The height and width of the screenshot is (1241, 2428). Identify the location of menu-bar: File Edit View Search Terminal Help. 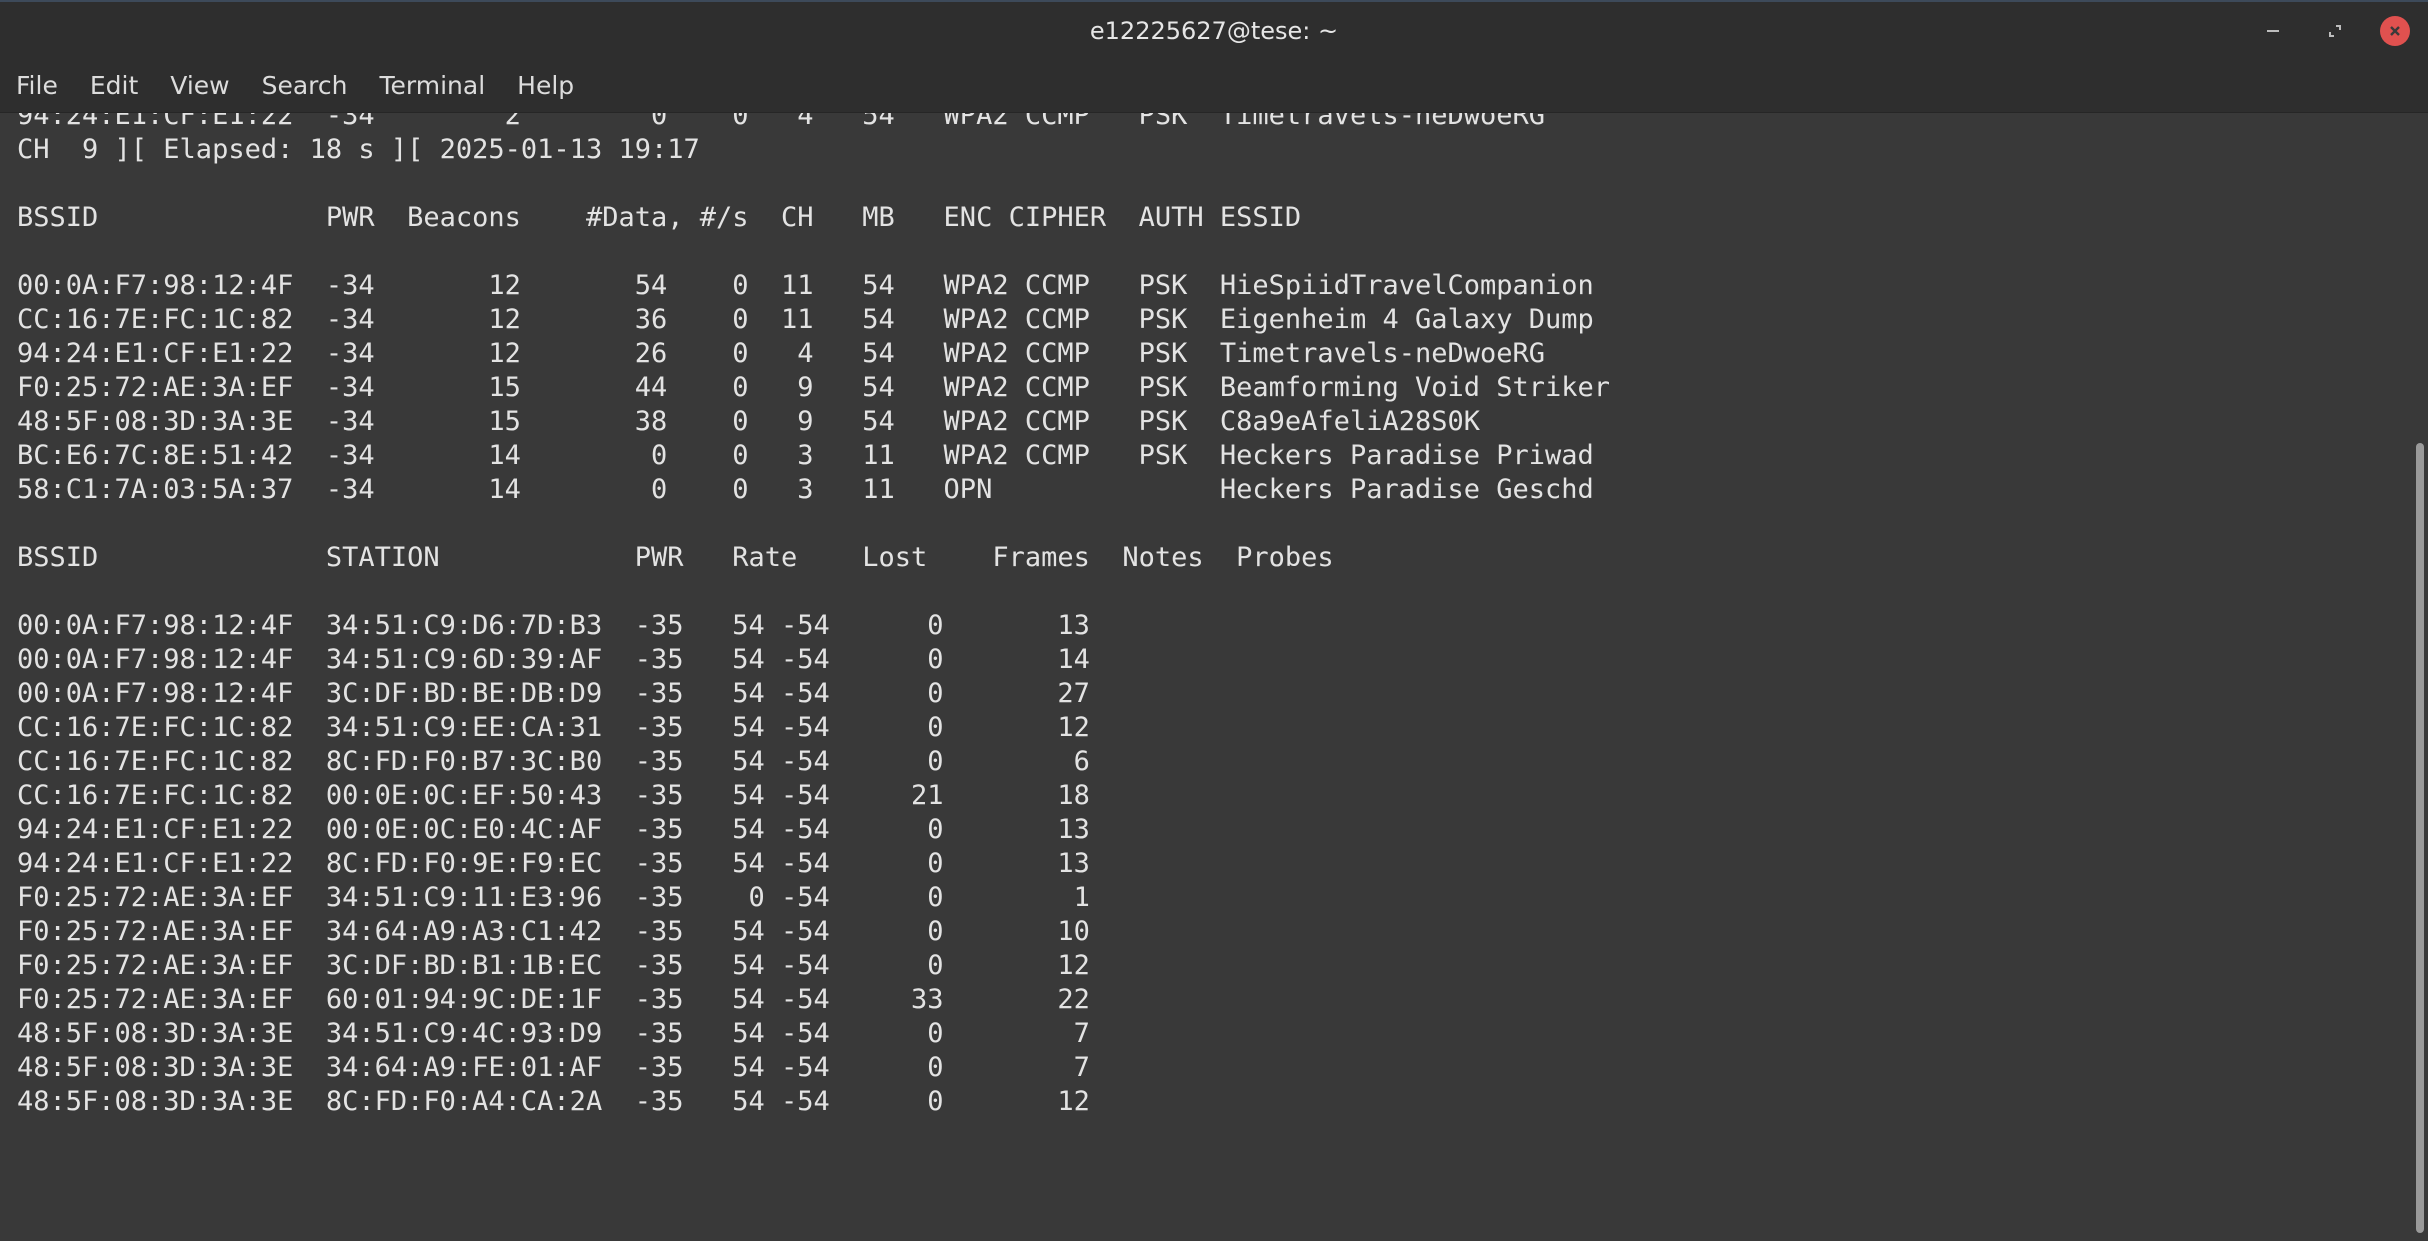
(1214, 85).